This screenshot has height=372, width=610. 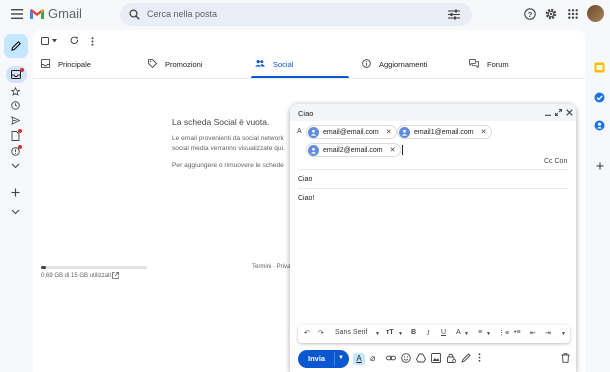 I want to click on draft-icon, so click(x=16, y=135).